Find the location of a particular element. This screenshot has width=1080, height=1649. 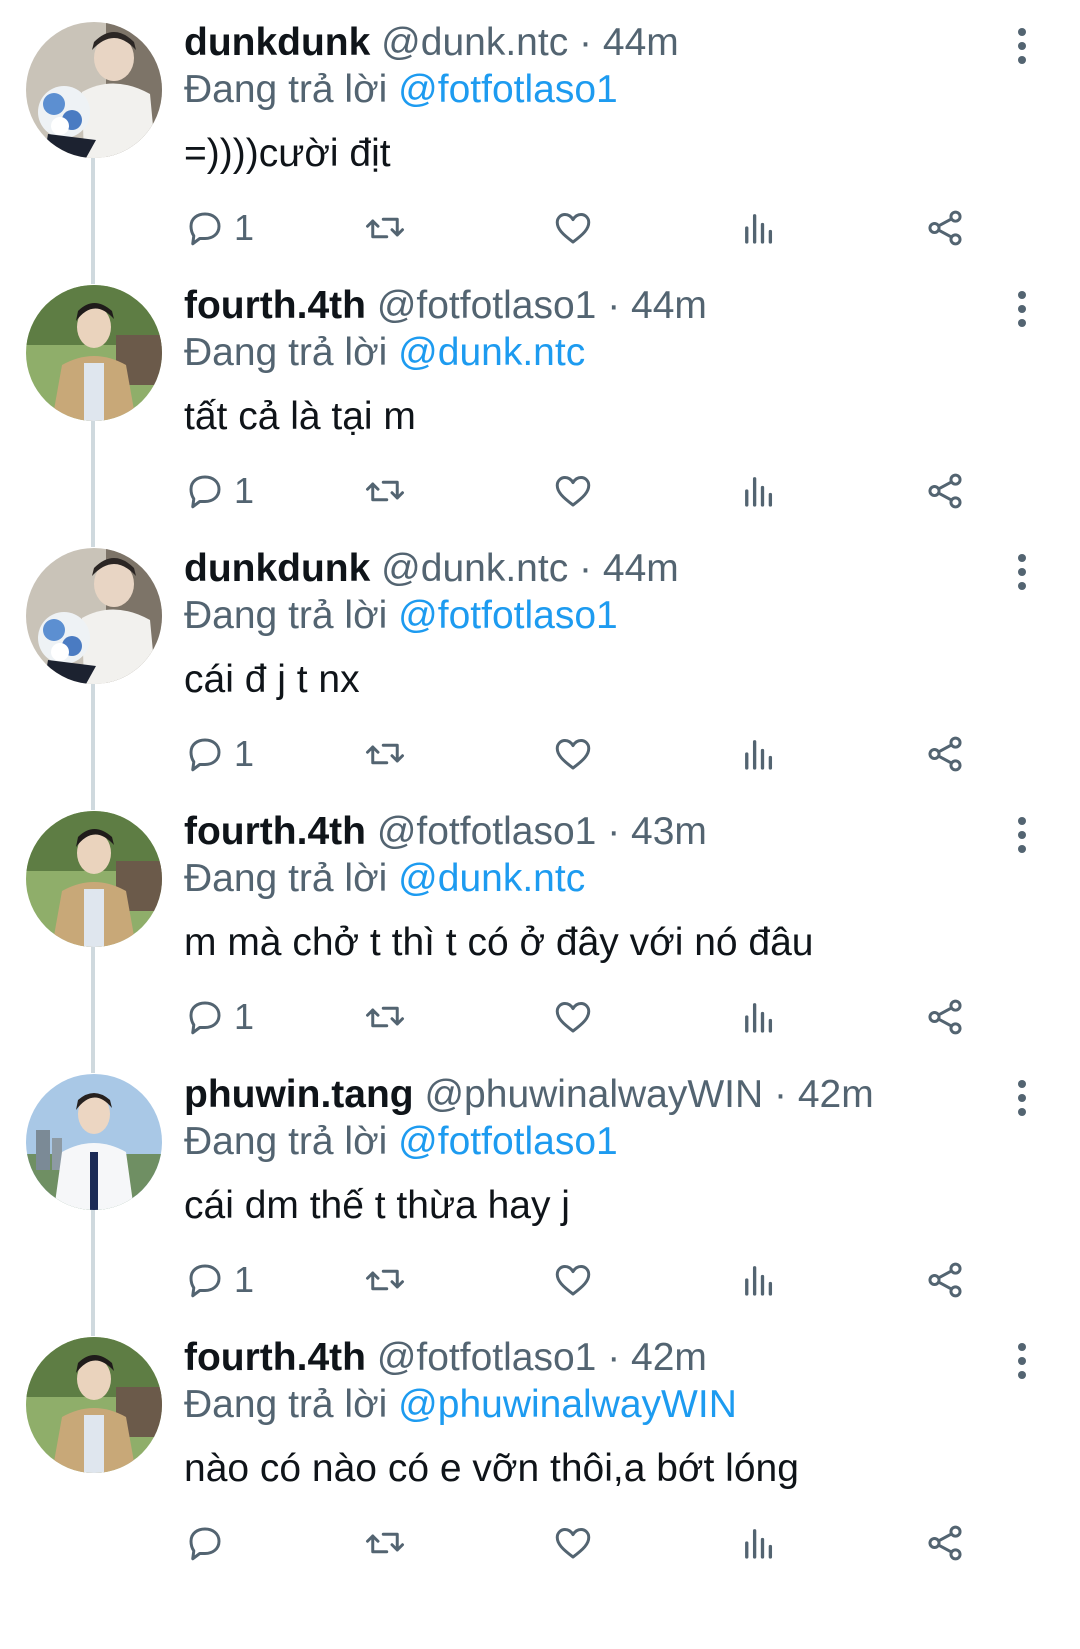

user-handle: @phuwinalwayWIN is located at coordinates (593, 1094).